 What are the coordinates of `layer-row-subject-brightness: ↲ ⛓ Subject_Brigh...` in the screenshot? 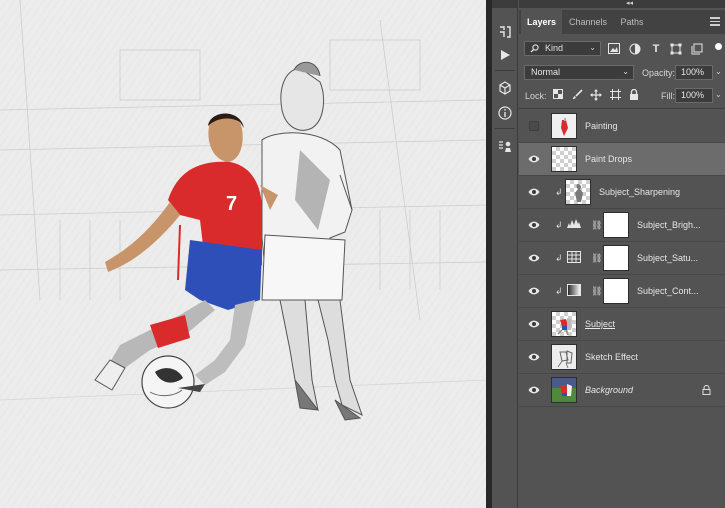 It's located at (622, 225).